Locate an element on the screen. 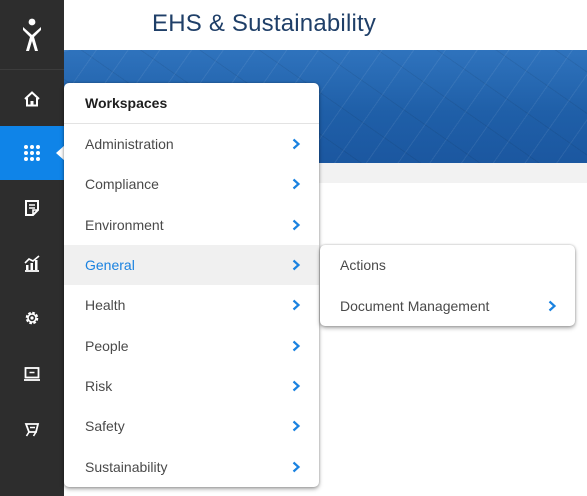 The height and width of the screenshot is (496, 587). submenu-item-document-management: Document Management is located at coordinates (447, 306).